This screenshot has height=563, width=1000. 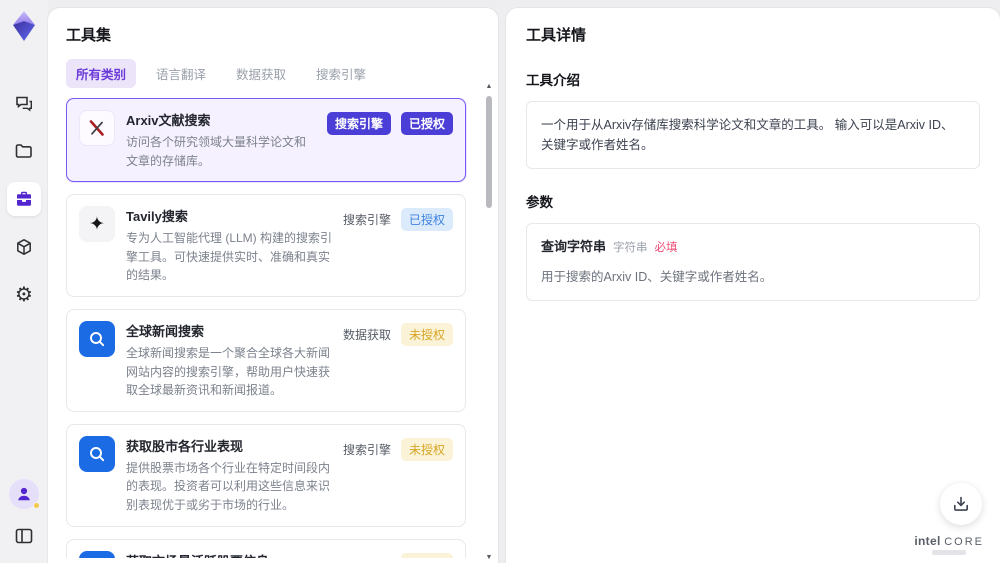 What do you see at coordinates (101, 73) in the screenshot?
I see `tab-all-categories: 所有类别` at bounding box center [101, 73].